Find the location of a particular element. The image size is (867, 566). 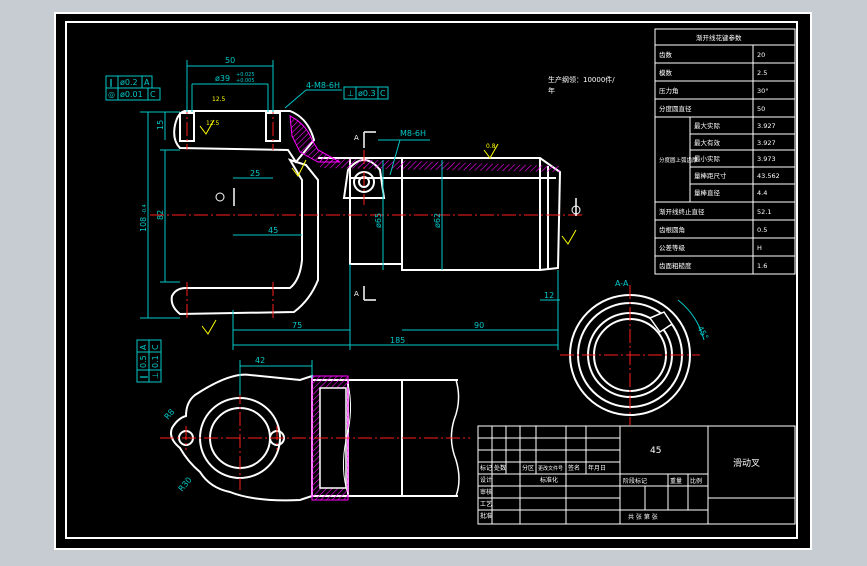

param-label: 渐开线终止直径 is located at coordinates (682, 211).